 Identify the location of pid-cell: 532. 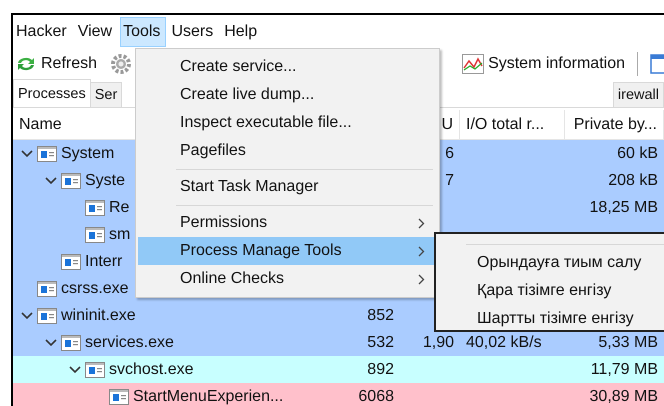
(380, 343).